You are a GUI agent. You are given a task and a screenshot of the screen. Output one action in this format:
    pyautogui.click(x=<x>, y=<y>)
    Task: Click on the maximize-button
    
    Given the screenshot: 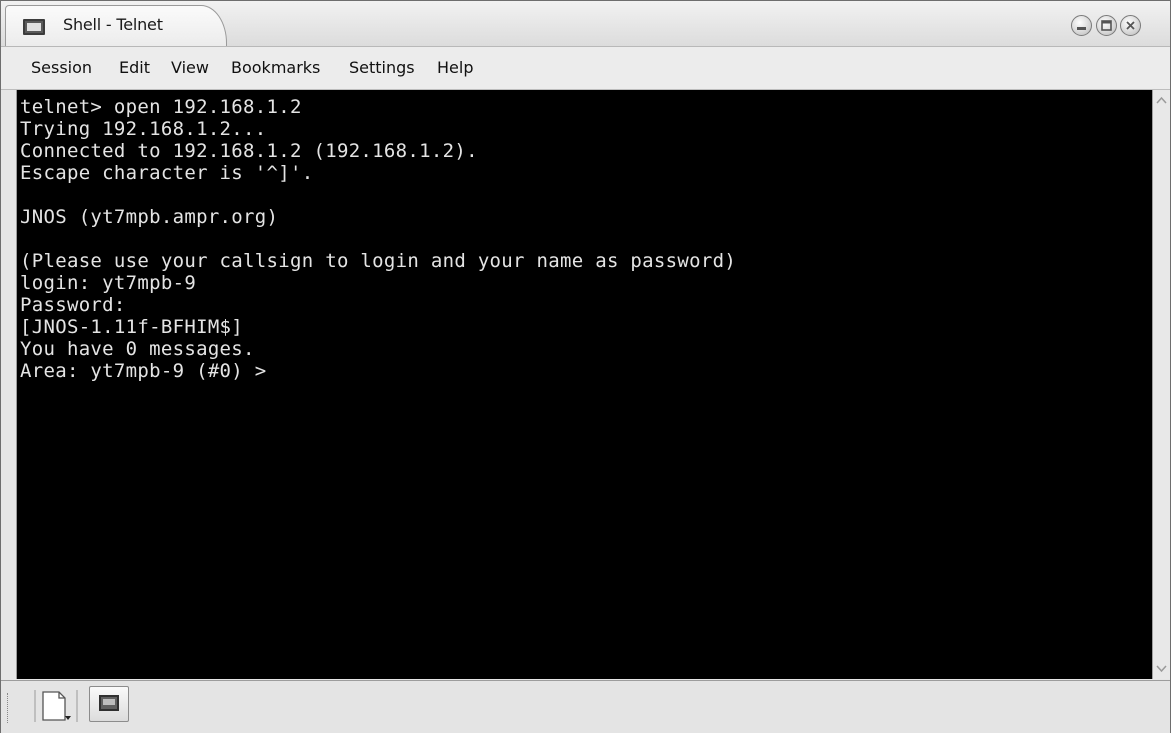 What is the action you would take?
    pyautogui.click(x=1106, y=25)
    